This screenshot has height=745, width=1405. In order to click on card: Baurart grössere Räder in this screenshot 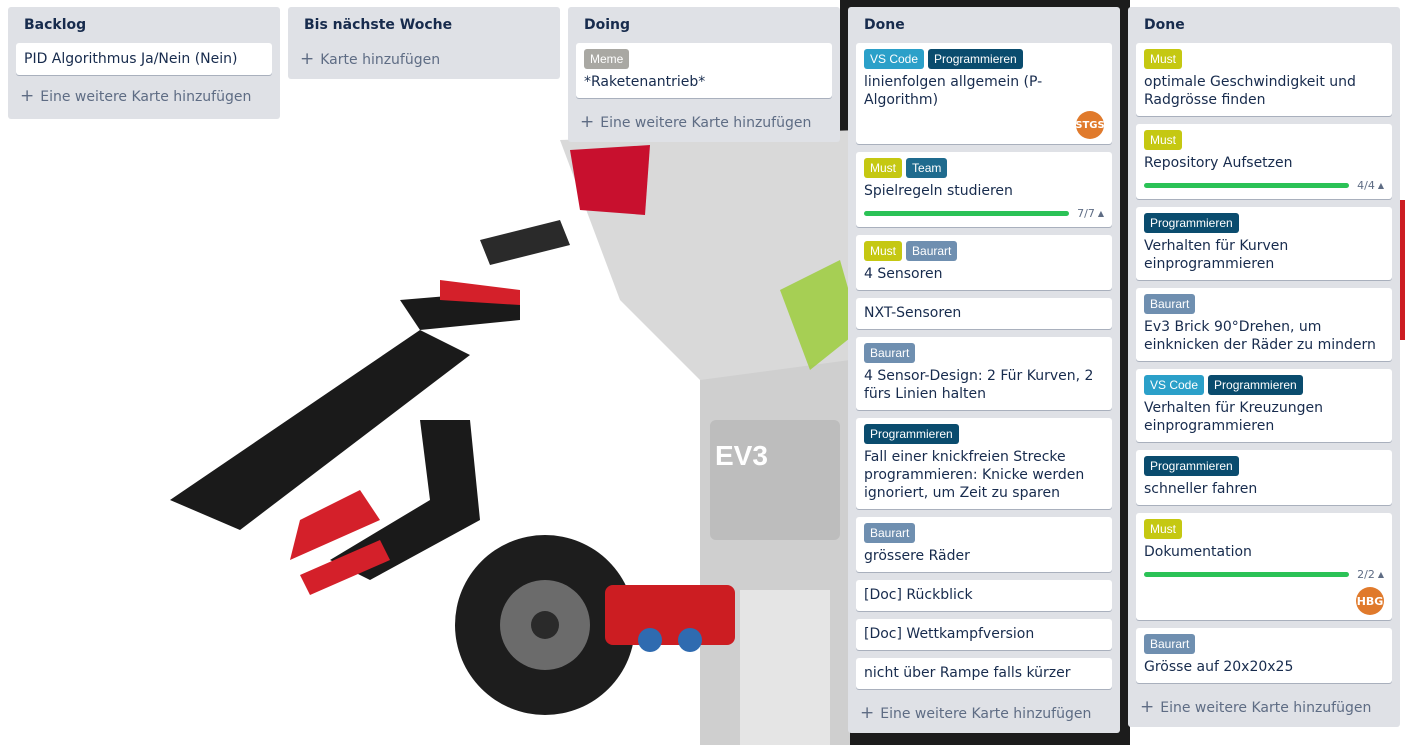, I will do `click(984, 544)`.